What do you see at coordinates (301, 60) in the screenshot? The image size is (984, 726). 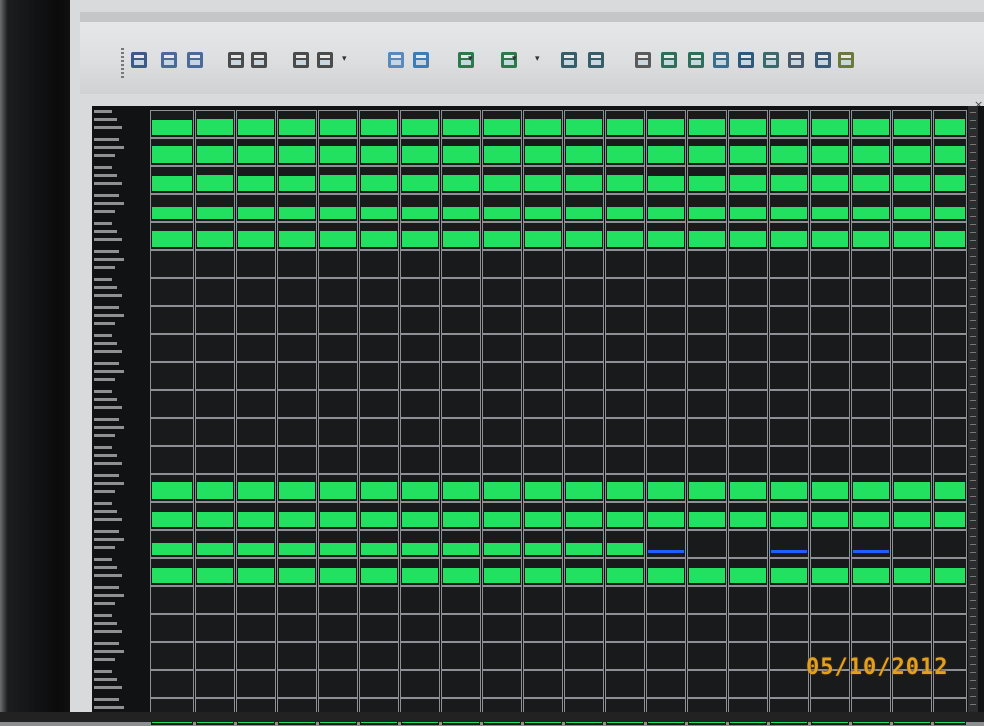 I see `sum-icon` at bounding box center [301, 60].